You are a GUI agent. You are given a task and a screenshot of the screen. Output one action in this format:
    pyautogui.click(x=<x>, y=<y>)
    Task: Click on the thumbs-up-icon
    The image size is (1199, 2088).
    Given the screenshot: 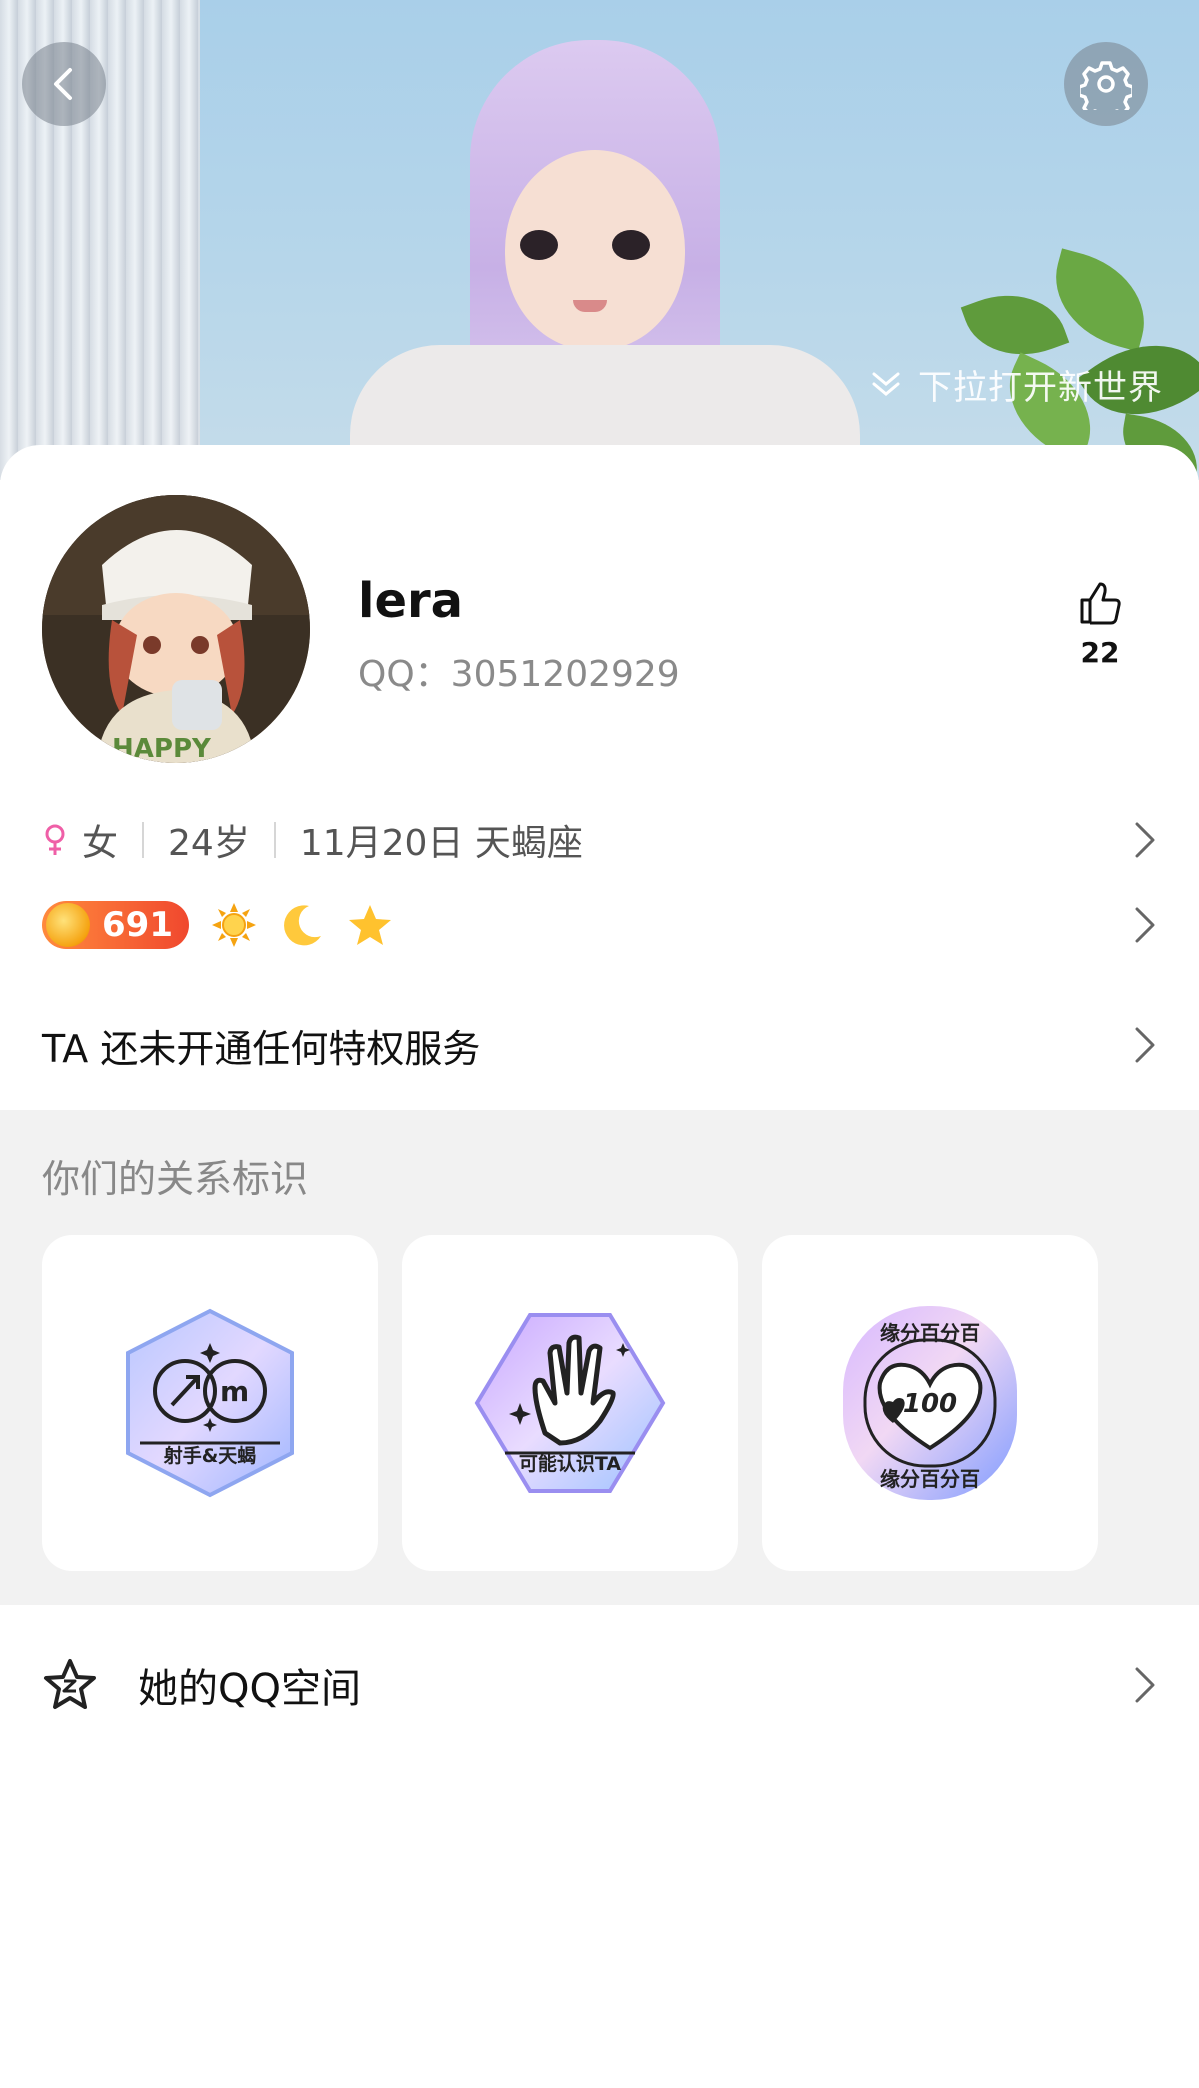 What is the action you would take?
    pyautogui.click(x=1100, y=603)
    